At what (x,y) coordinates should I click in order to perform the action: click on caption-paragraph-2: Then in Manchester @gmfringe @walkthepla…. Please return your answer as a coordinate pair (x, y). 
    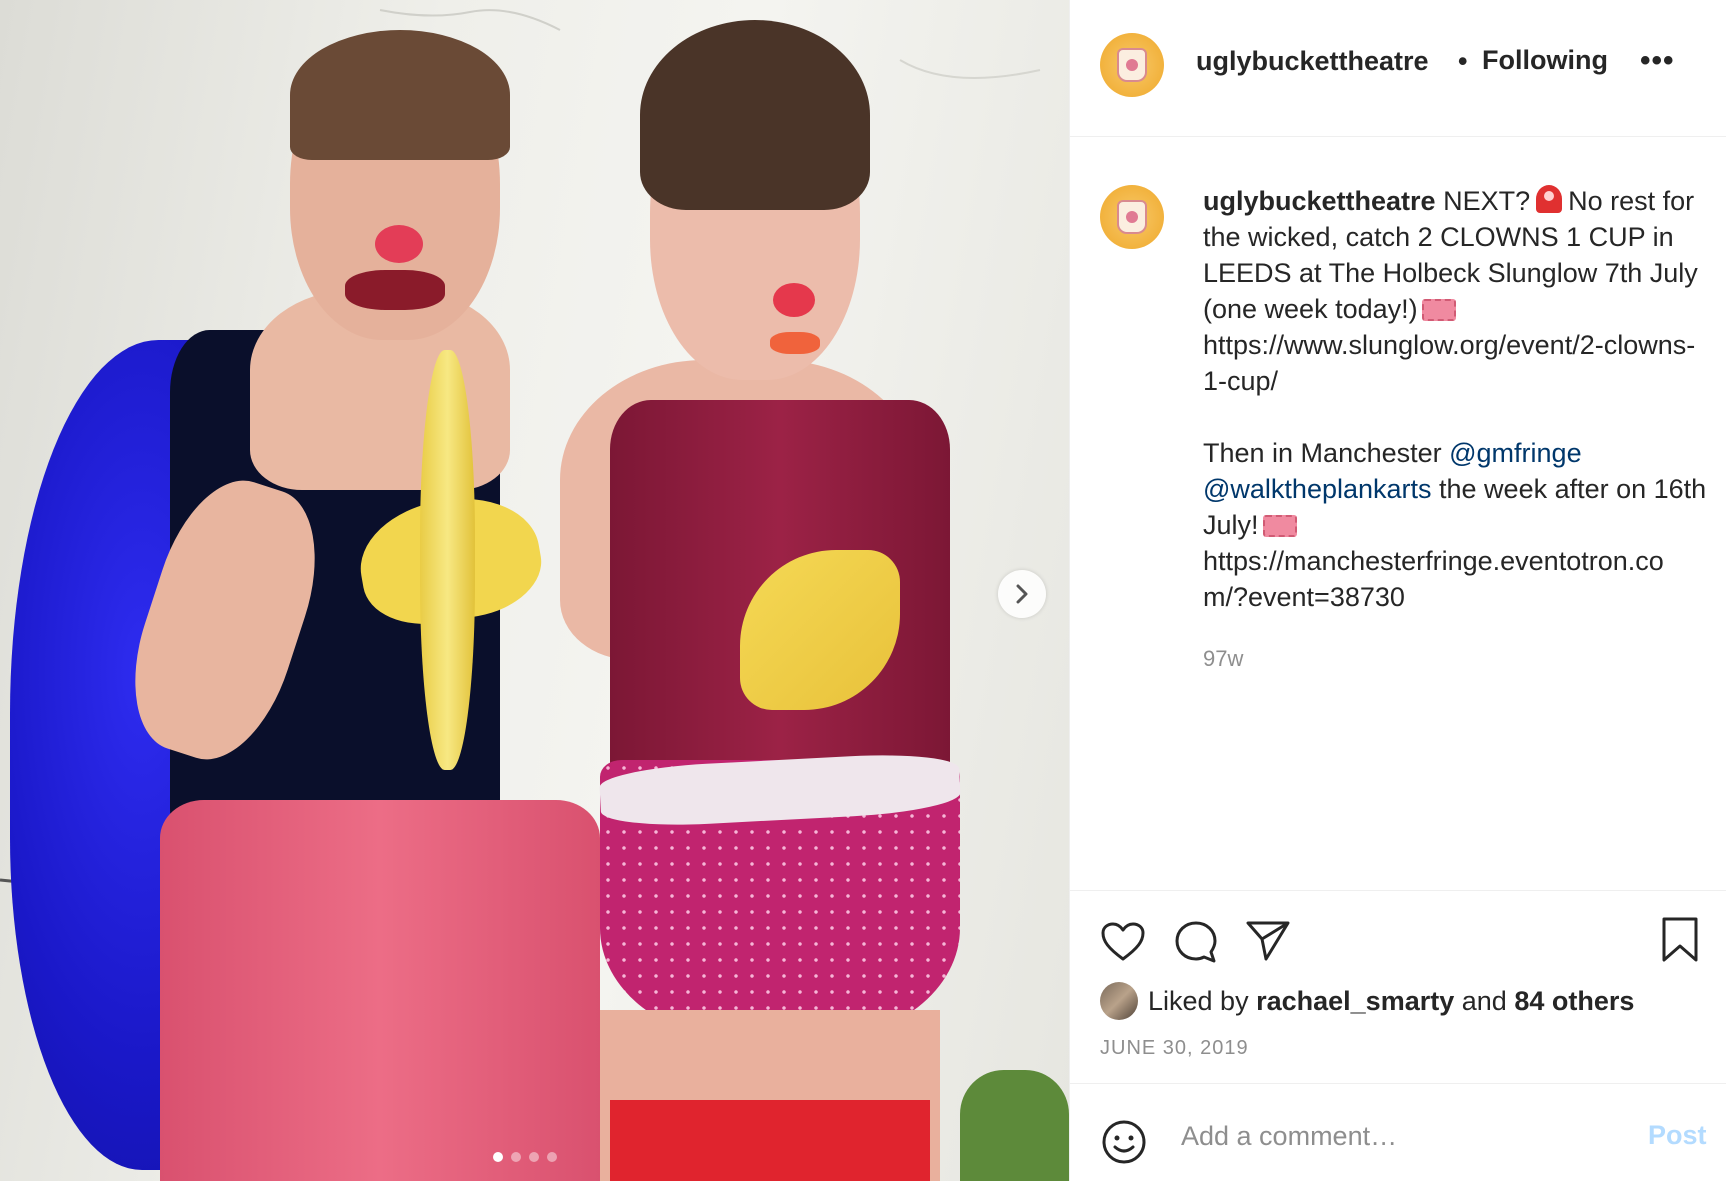
    Looking at the image, I should click on (1455, 489).